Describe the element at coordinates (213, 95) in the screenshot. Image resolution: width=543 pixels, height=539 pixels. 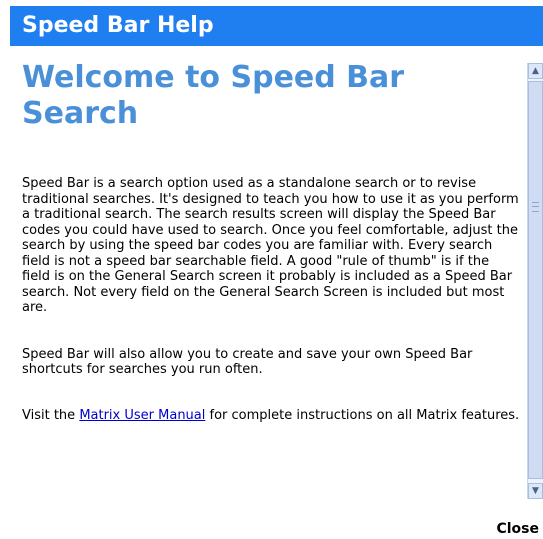
I see `page-title: Welcome to Speed Bar Search` at that location.